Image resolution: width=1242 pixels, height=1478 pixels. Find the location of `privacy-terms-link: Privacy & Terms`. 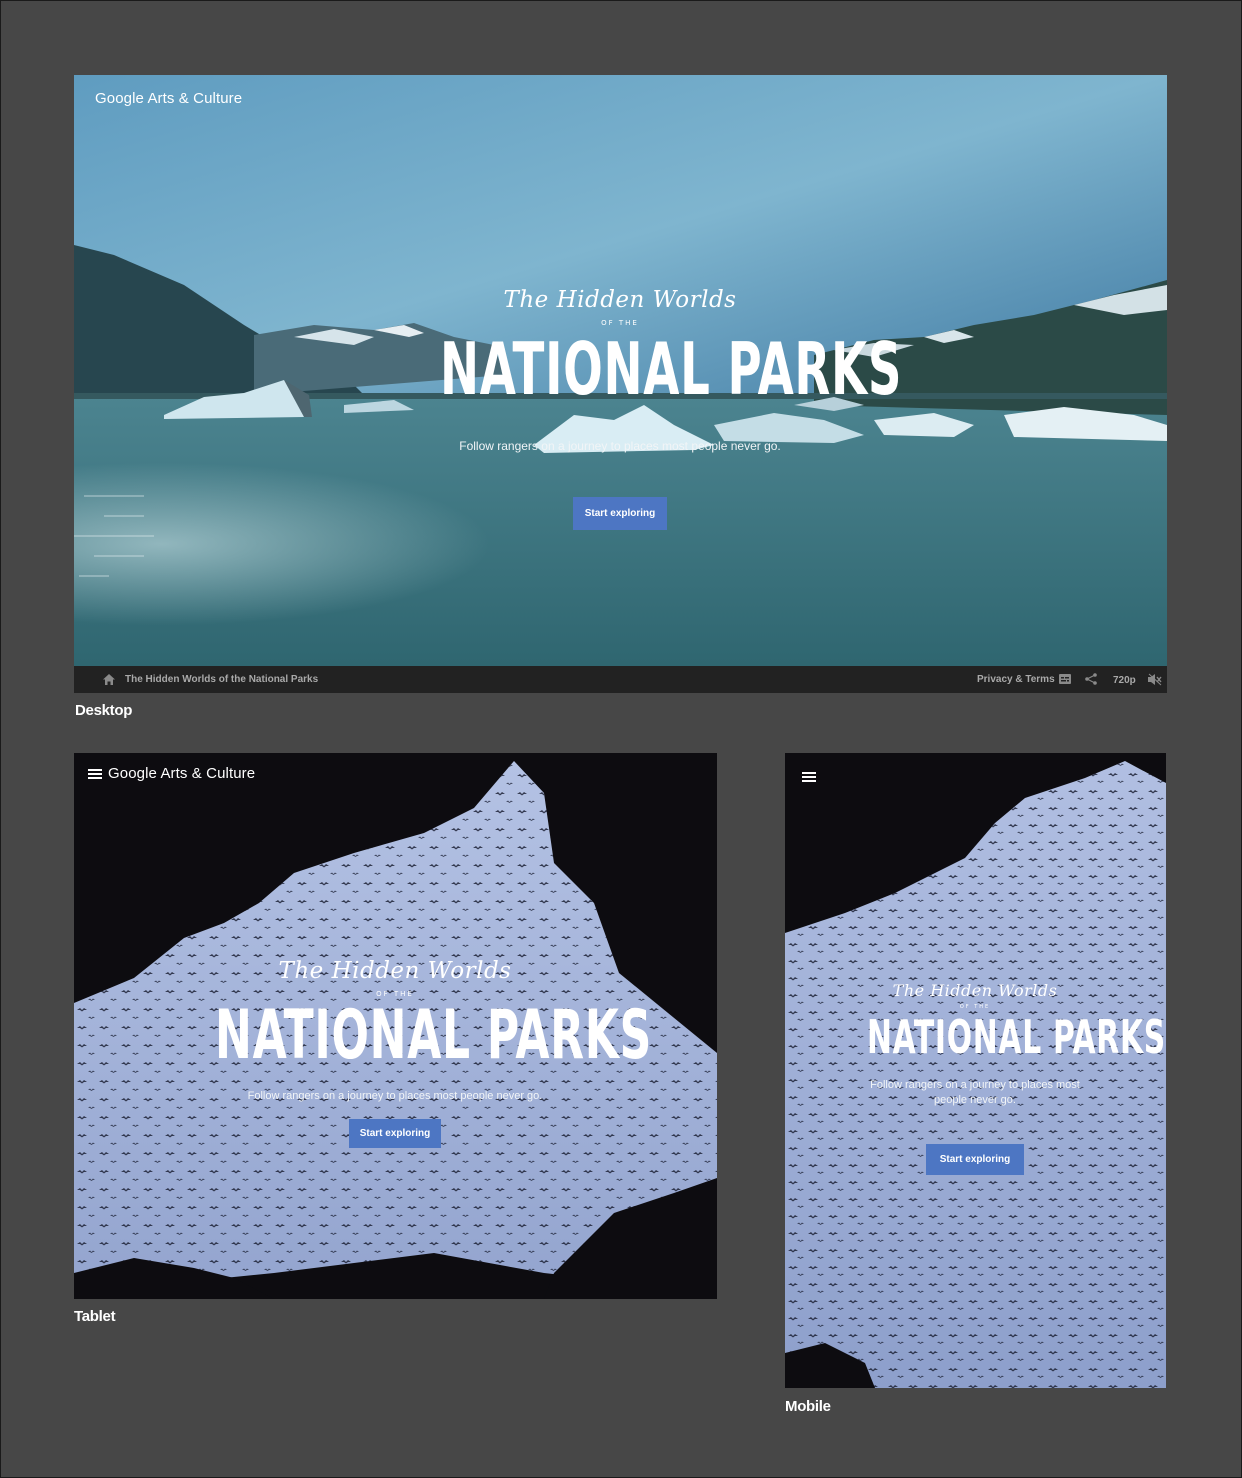

privacy-terms-link: Privacy & Terms is located at coordinates (1016, 679).